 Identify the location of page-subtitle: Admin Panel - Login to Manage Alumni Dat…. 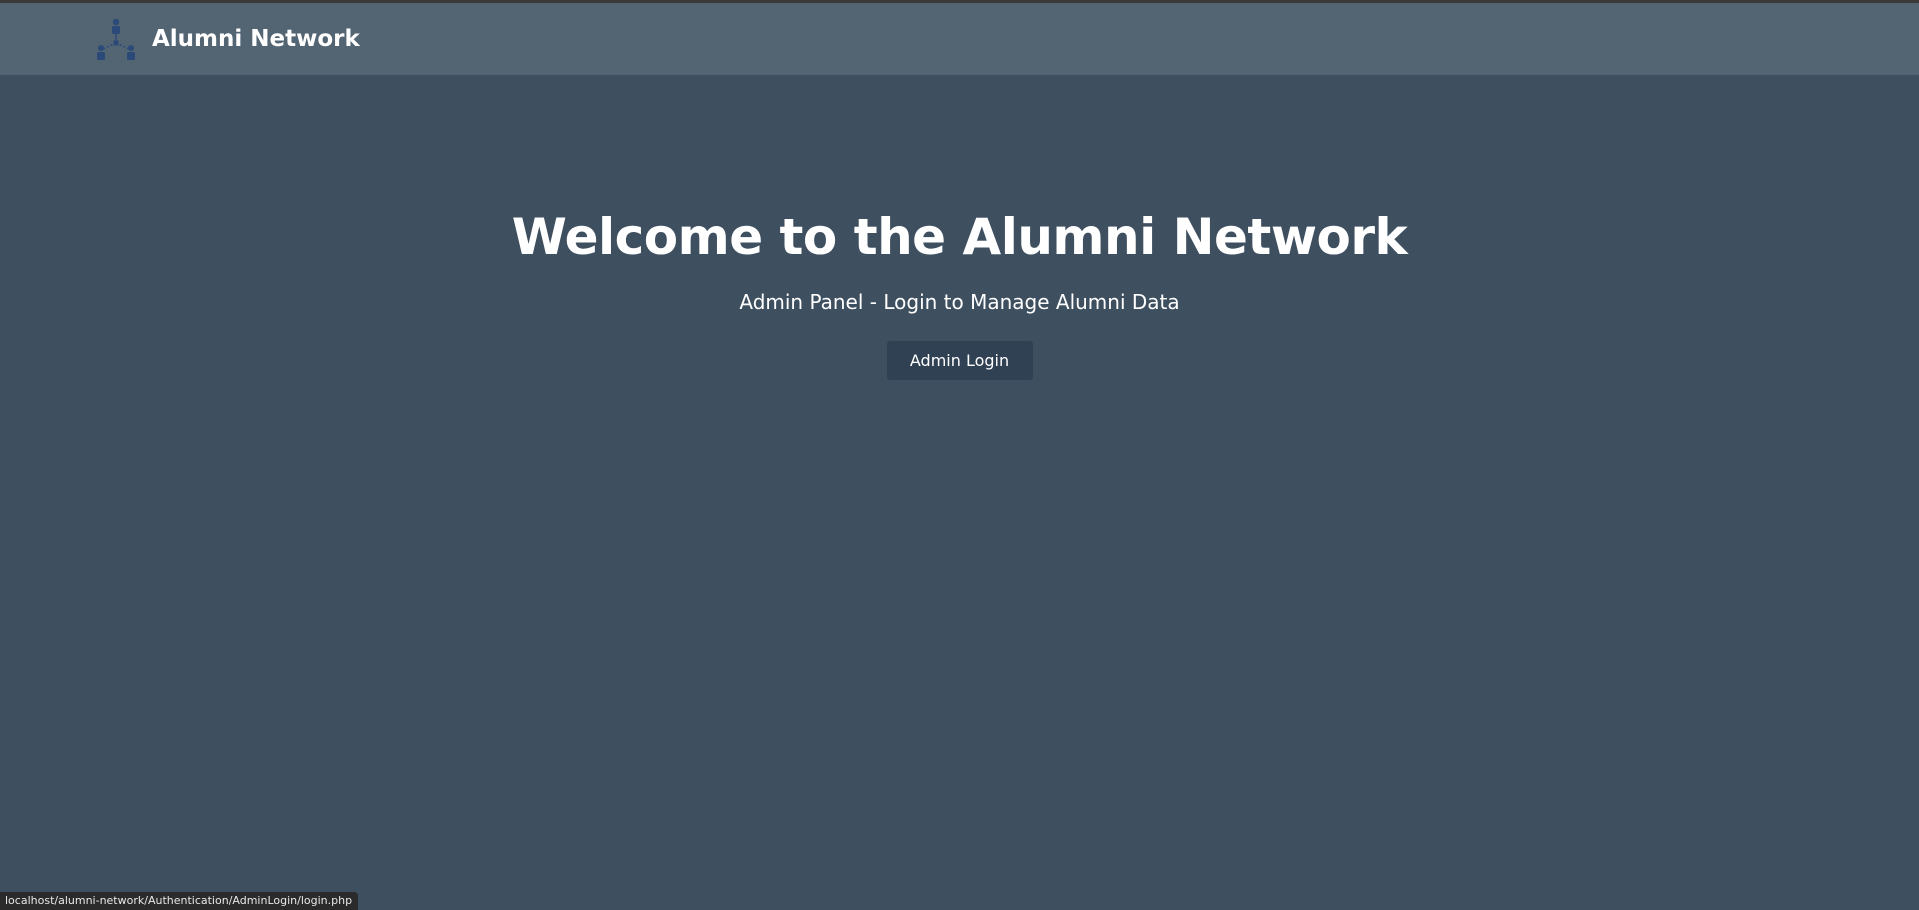
(959, 302).